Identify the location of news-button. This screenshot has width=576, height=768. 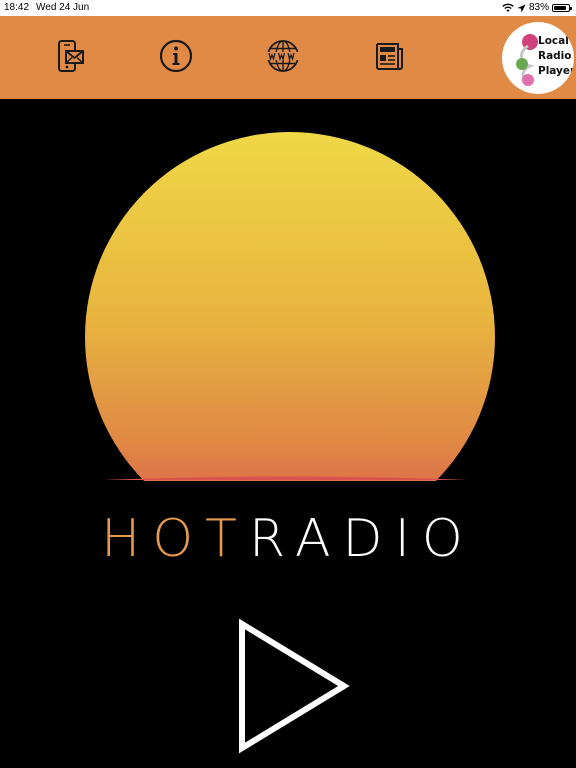
(389, 56).